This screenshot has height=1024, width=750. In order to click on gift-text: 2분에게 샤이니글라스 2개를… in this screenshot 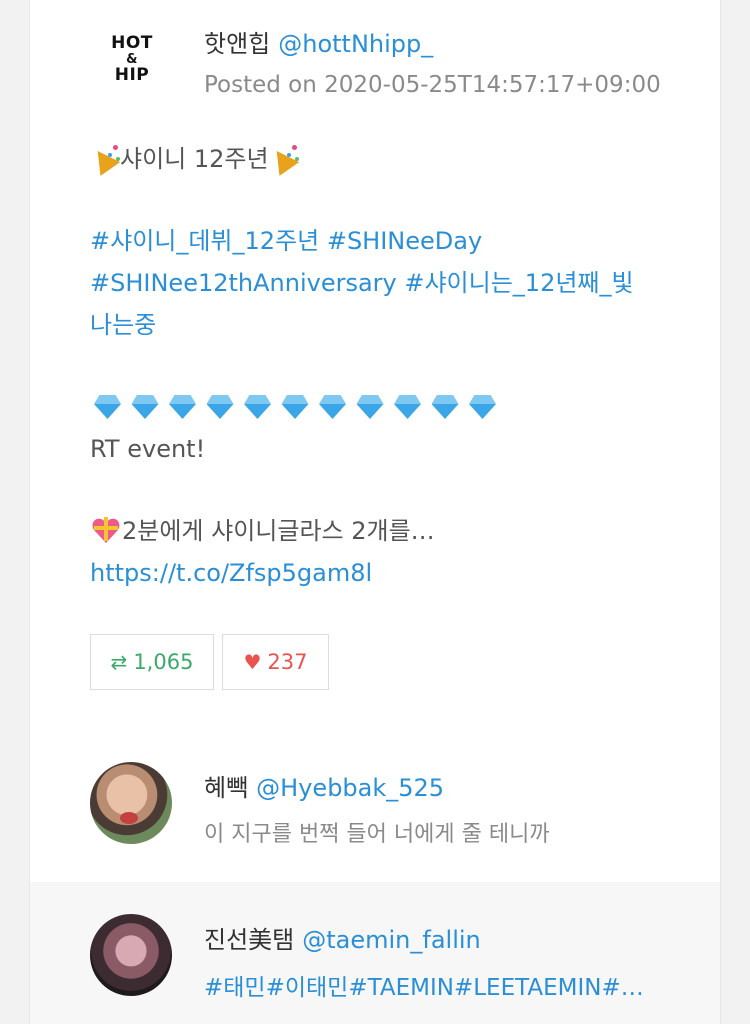, I will do `click(278, 531)`.